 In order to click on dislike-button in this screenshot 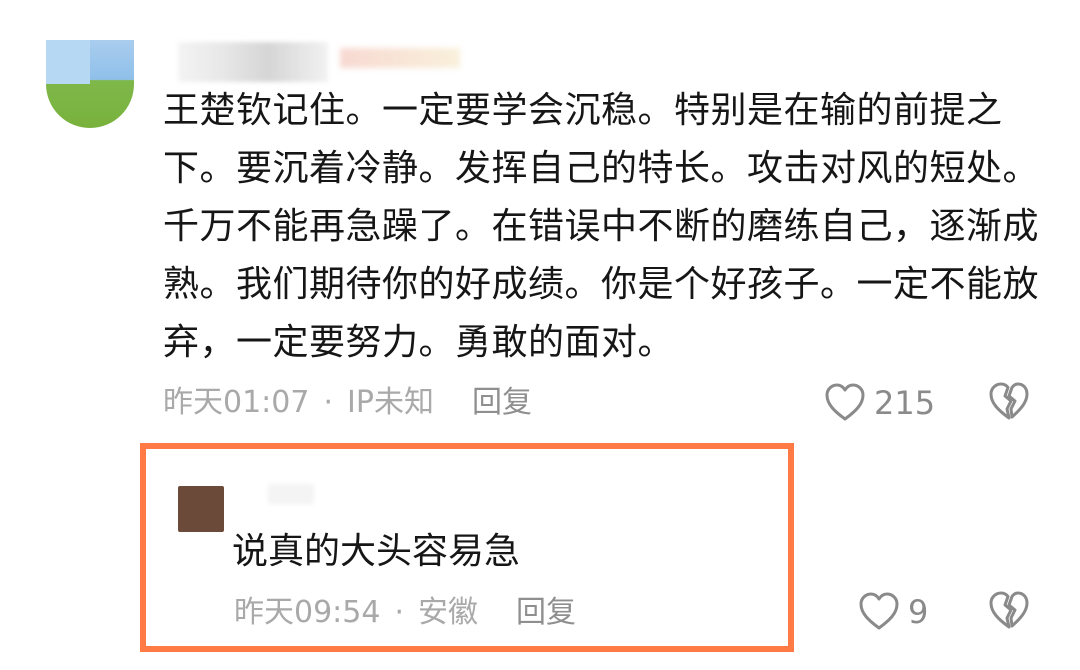, I will do `click(1009, 402)`.